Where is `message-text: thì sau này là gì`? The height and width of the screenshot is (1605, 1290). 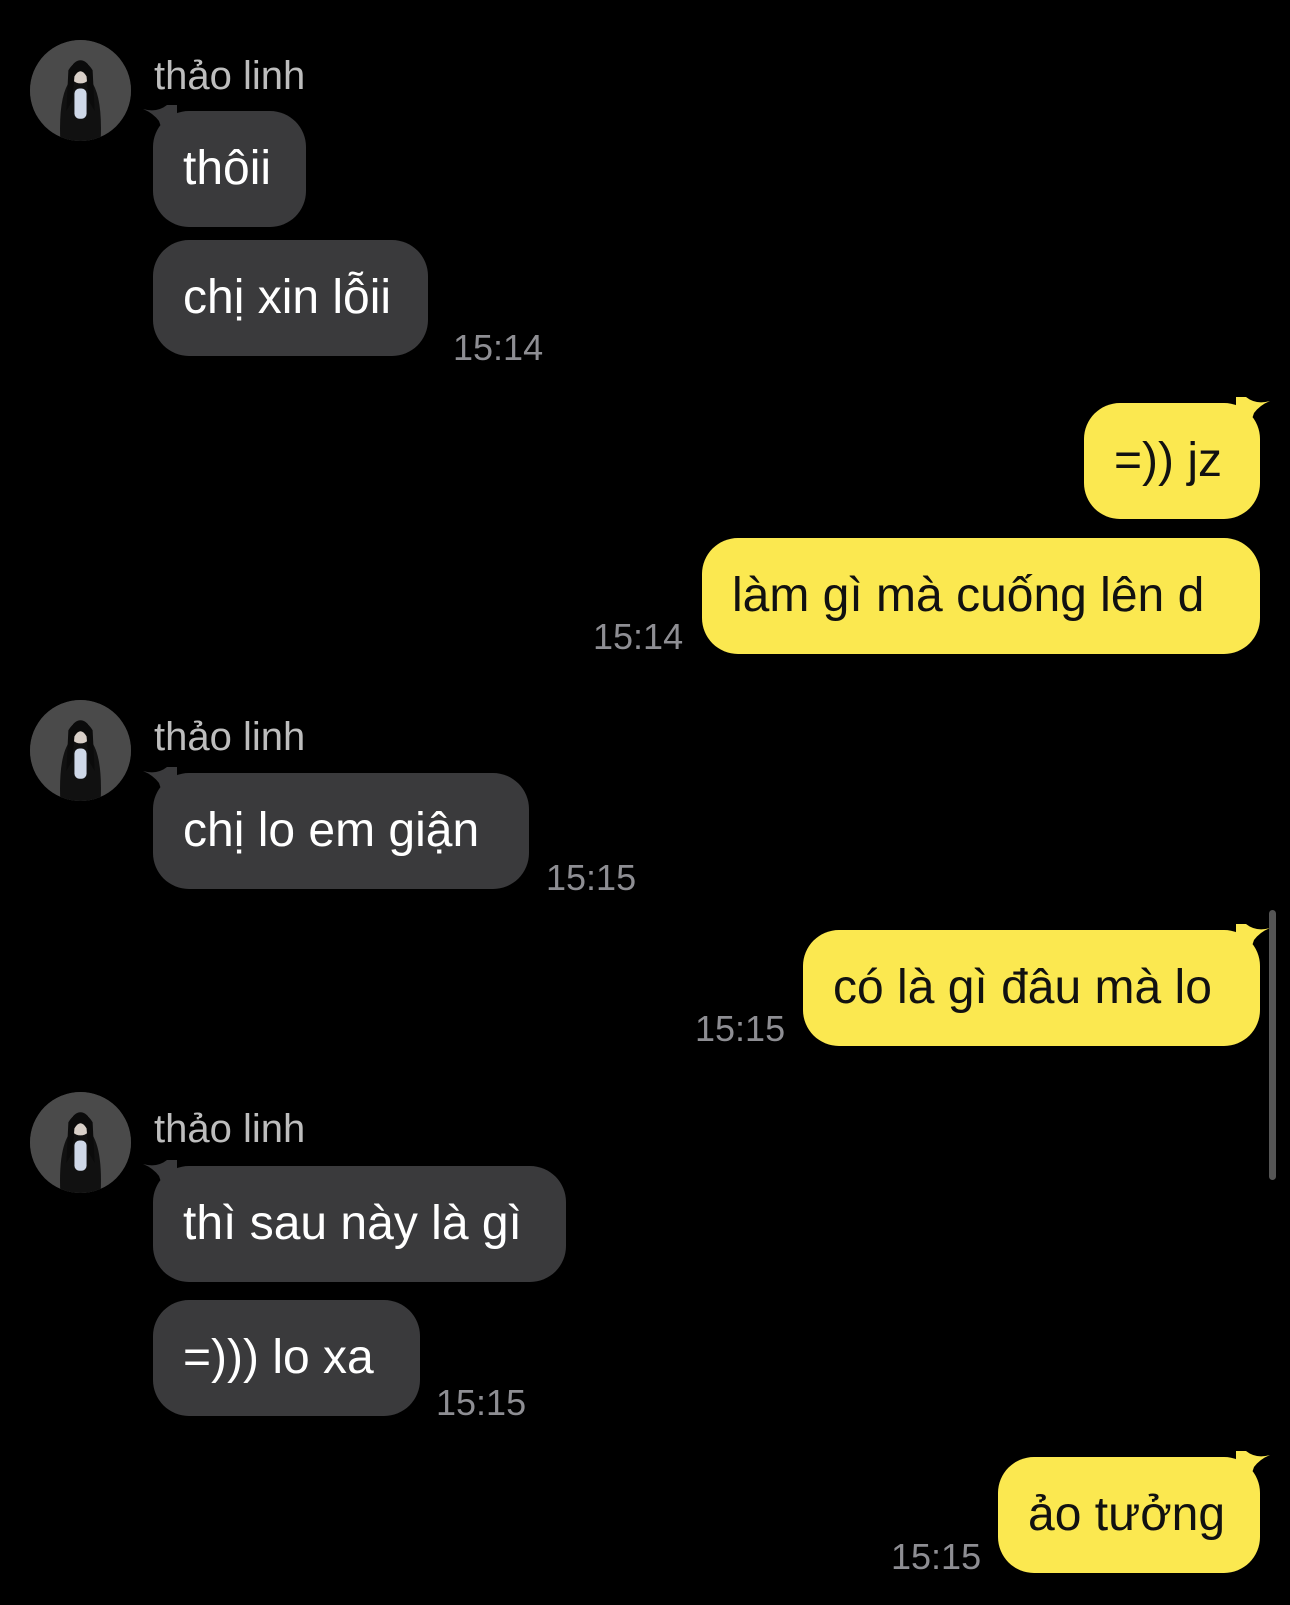
message-text: thì sau này là gì is located at coordinates (352, 1223).